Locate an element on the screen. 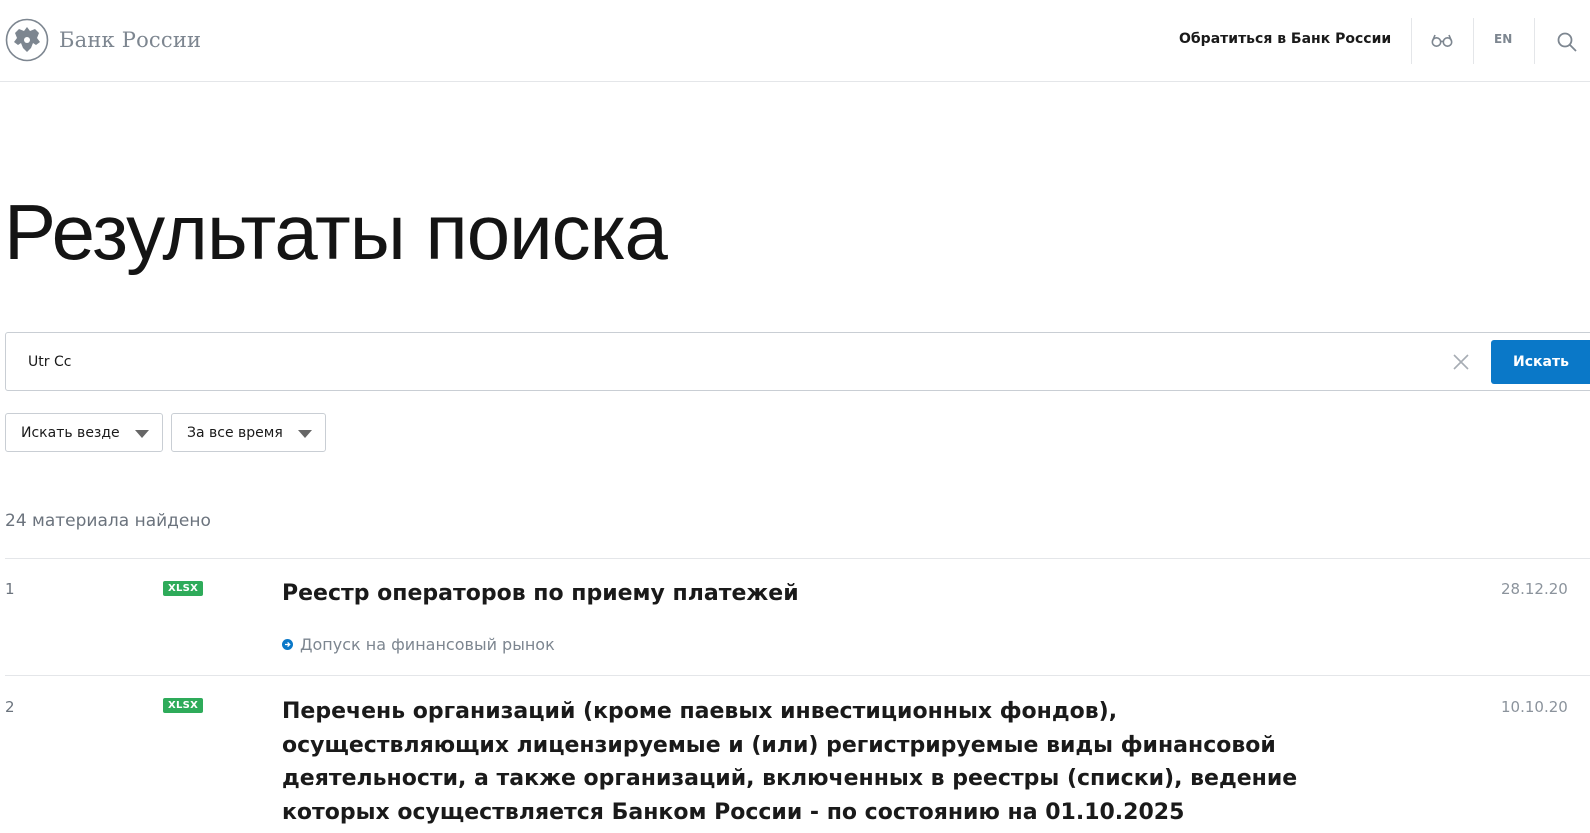 The height and width of the screenshot is (833, 1590). scope-filter-label: Искать везде is located at coordinates (70, 433).